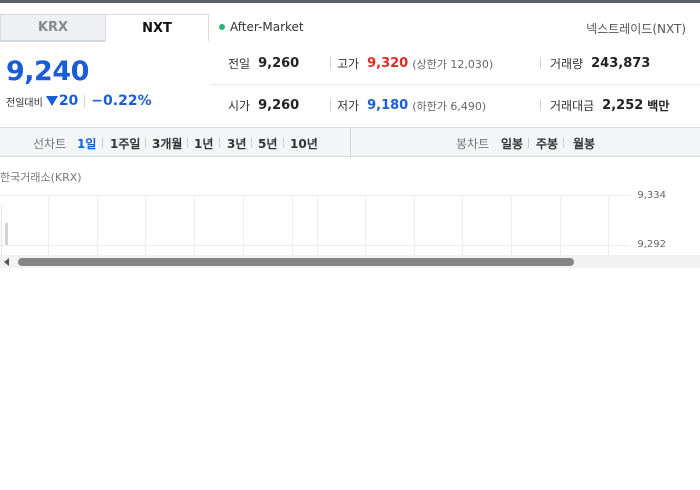 The image size is (700, 490). I want to click on period-1d-button: 1일, so click(86, 143).